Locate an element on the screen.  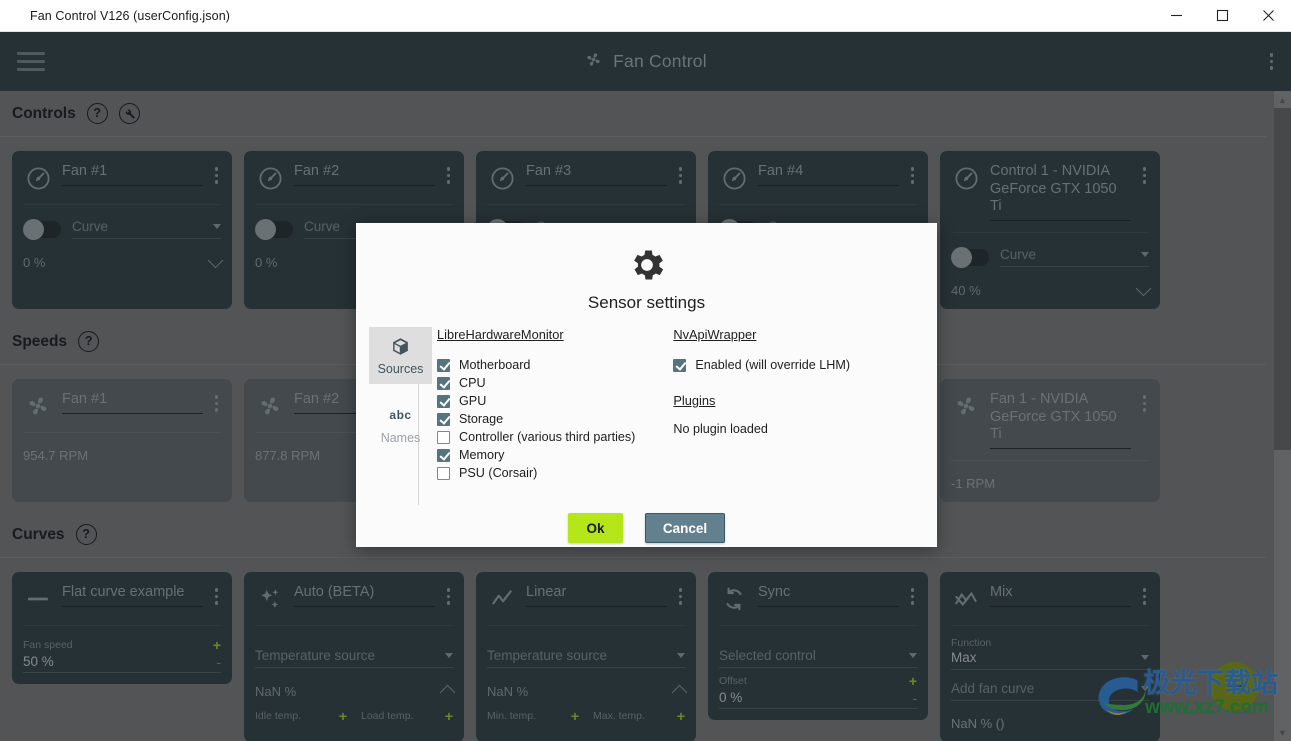
checkbox-psu is located at coordinates (443, 473).